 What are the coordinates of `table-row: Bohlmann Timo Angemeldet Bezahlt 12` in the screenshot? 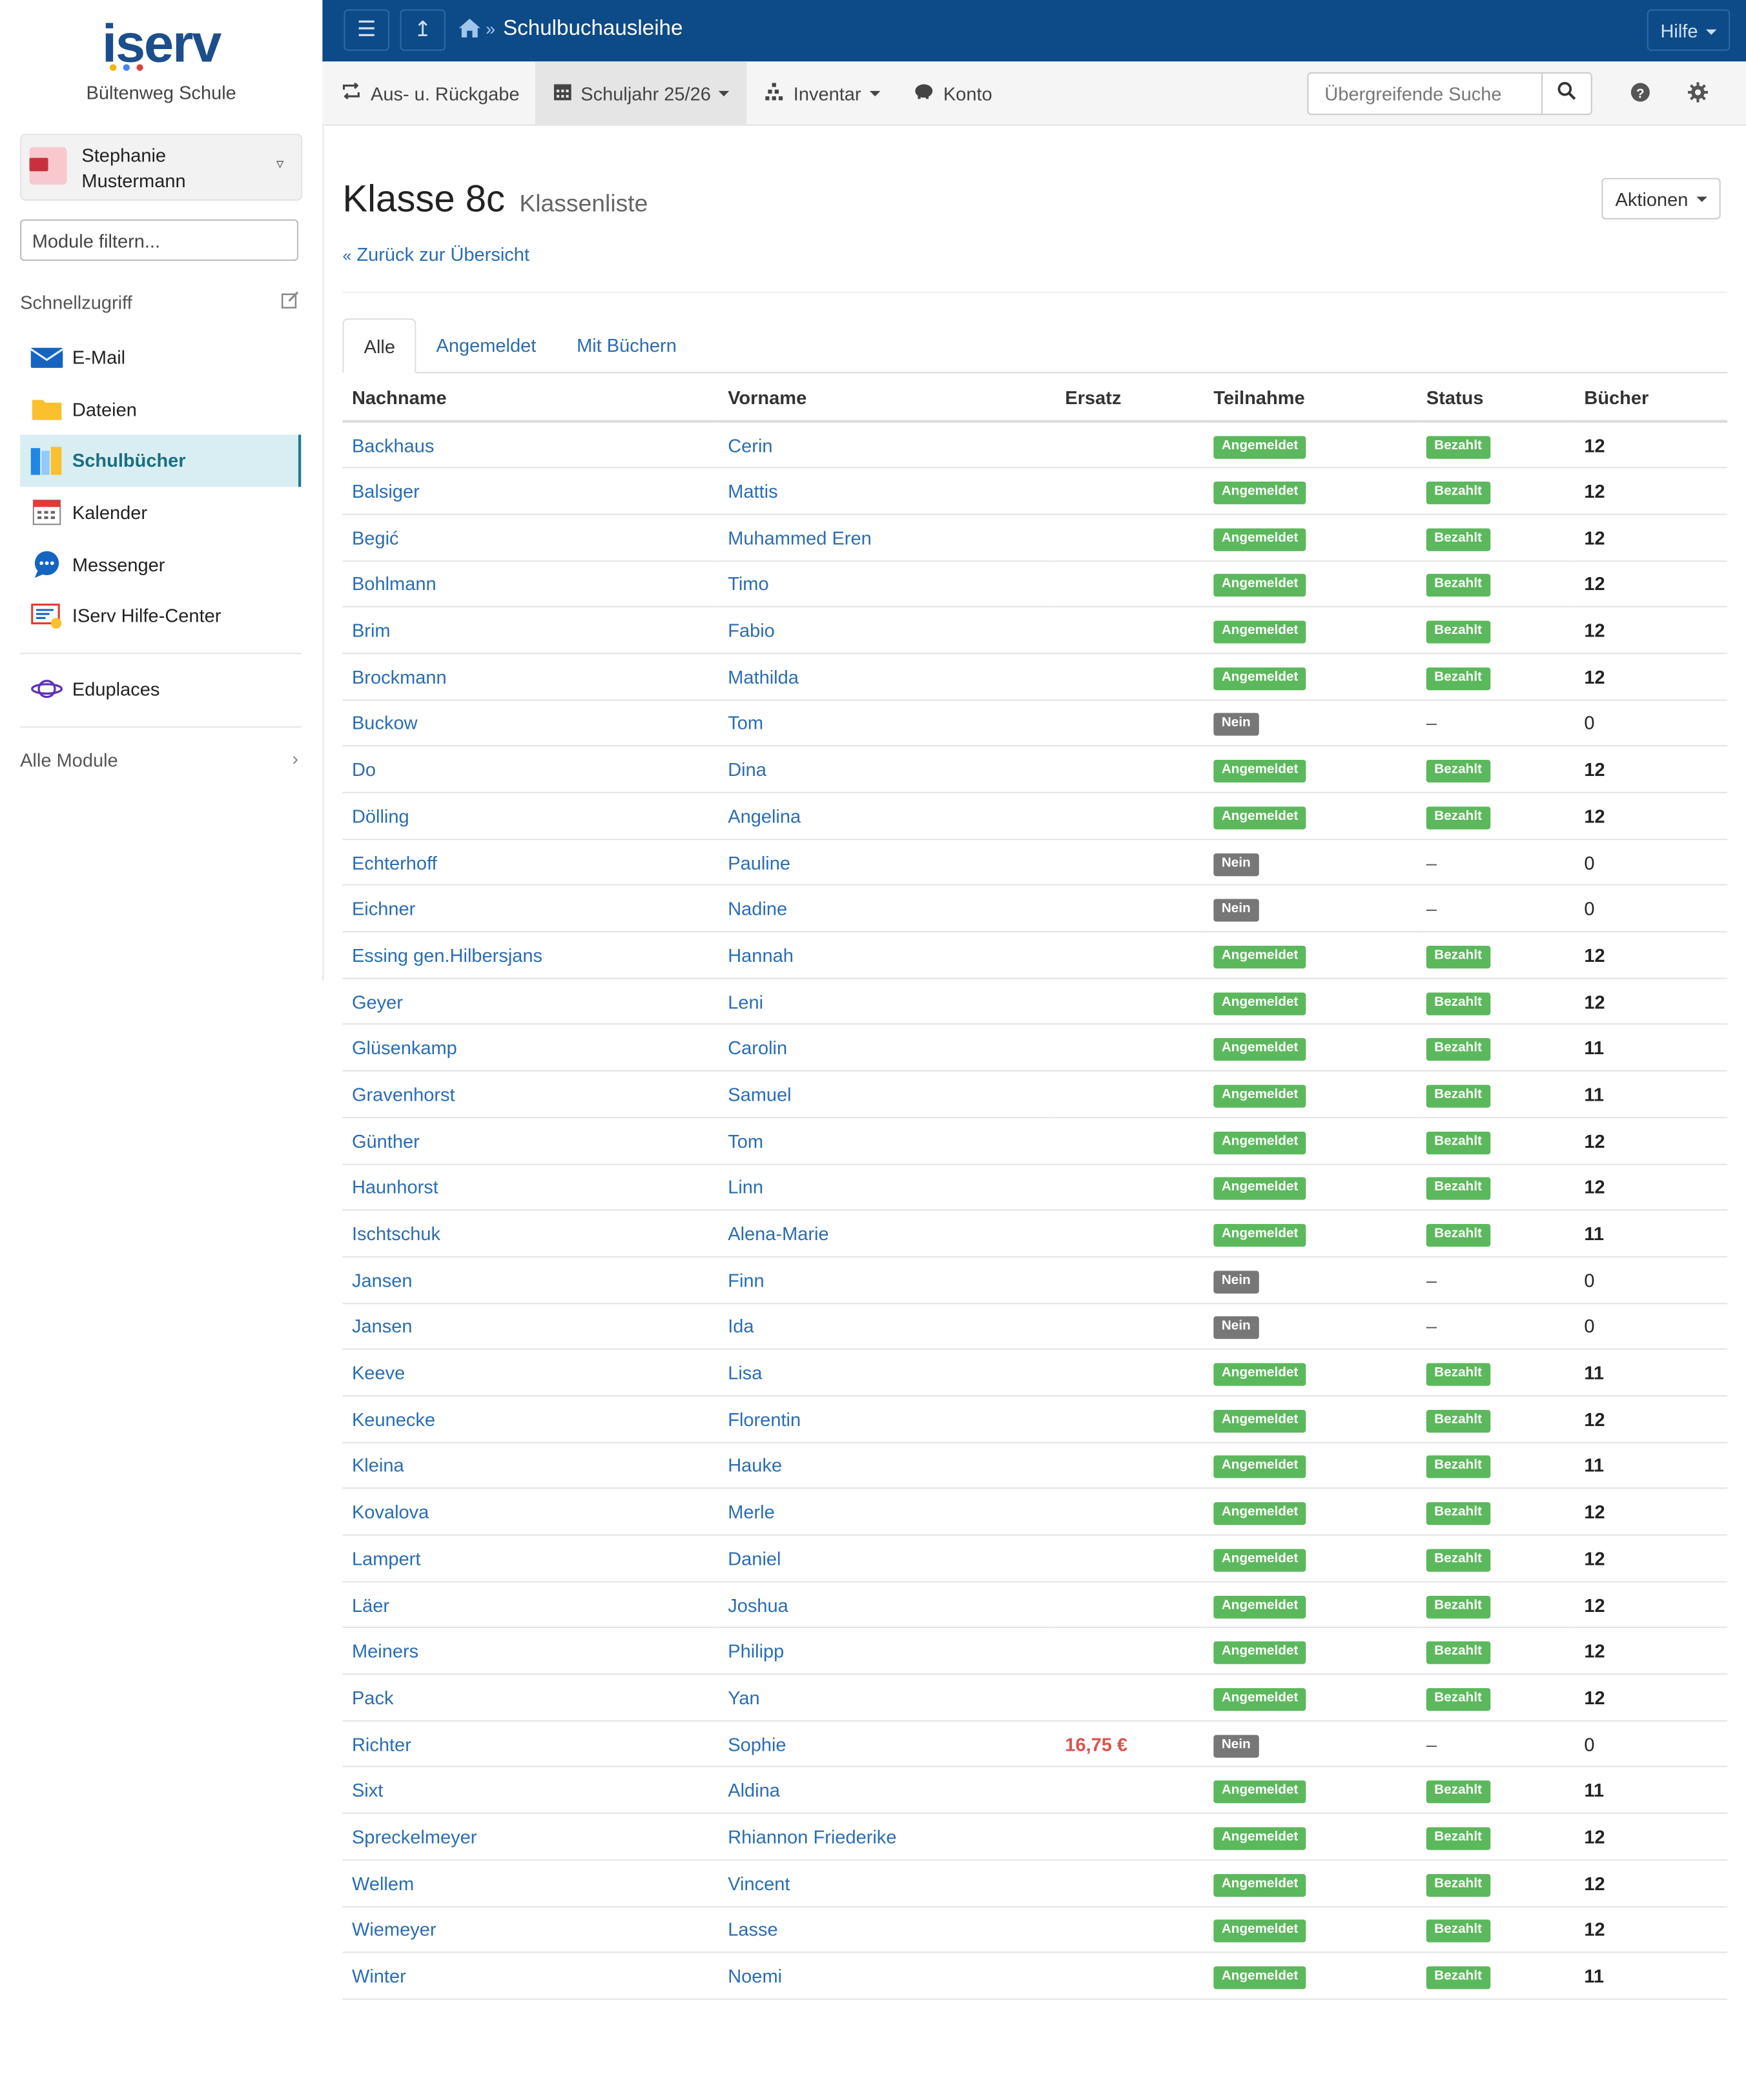 It's located at (1035, 584).